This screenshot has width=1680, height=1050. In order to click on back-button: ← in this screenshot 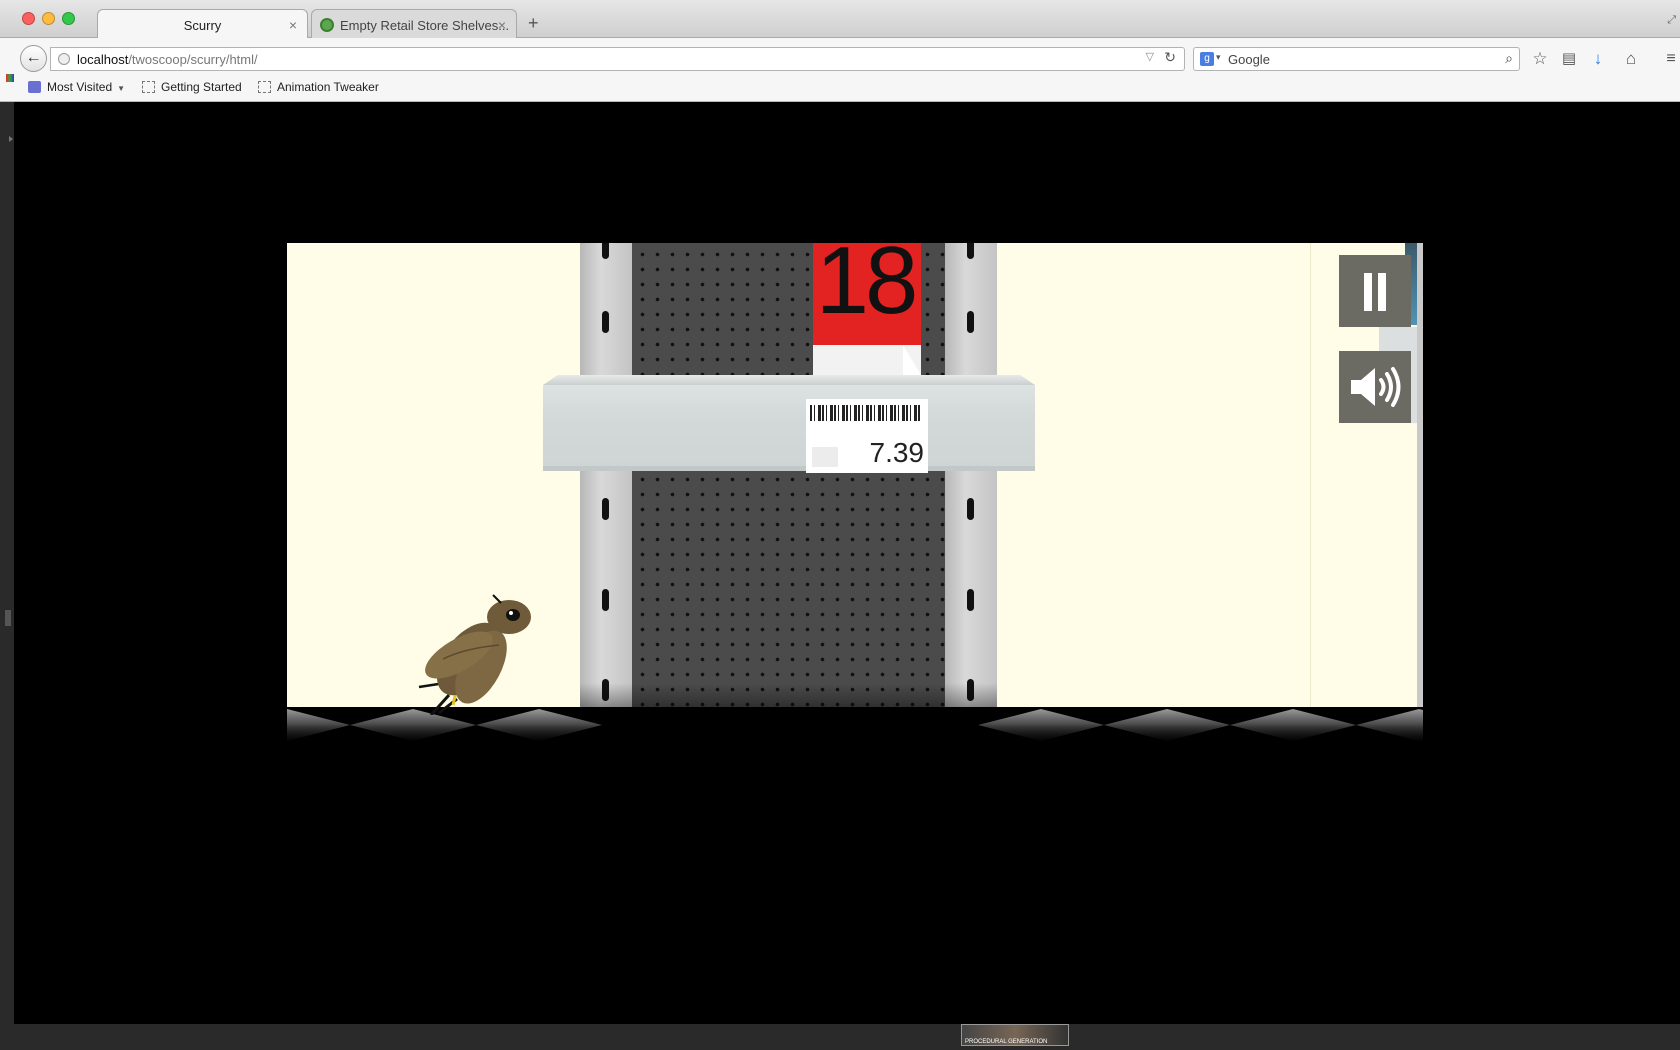, I will do `click(33, 58)`.